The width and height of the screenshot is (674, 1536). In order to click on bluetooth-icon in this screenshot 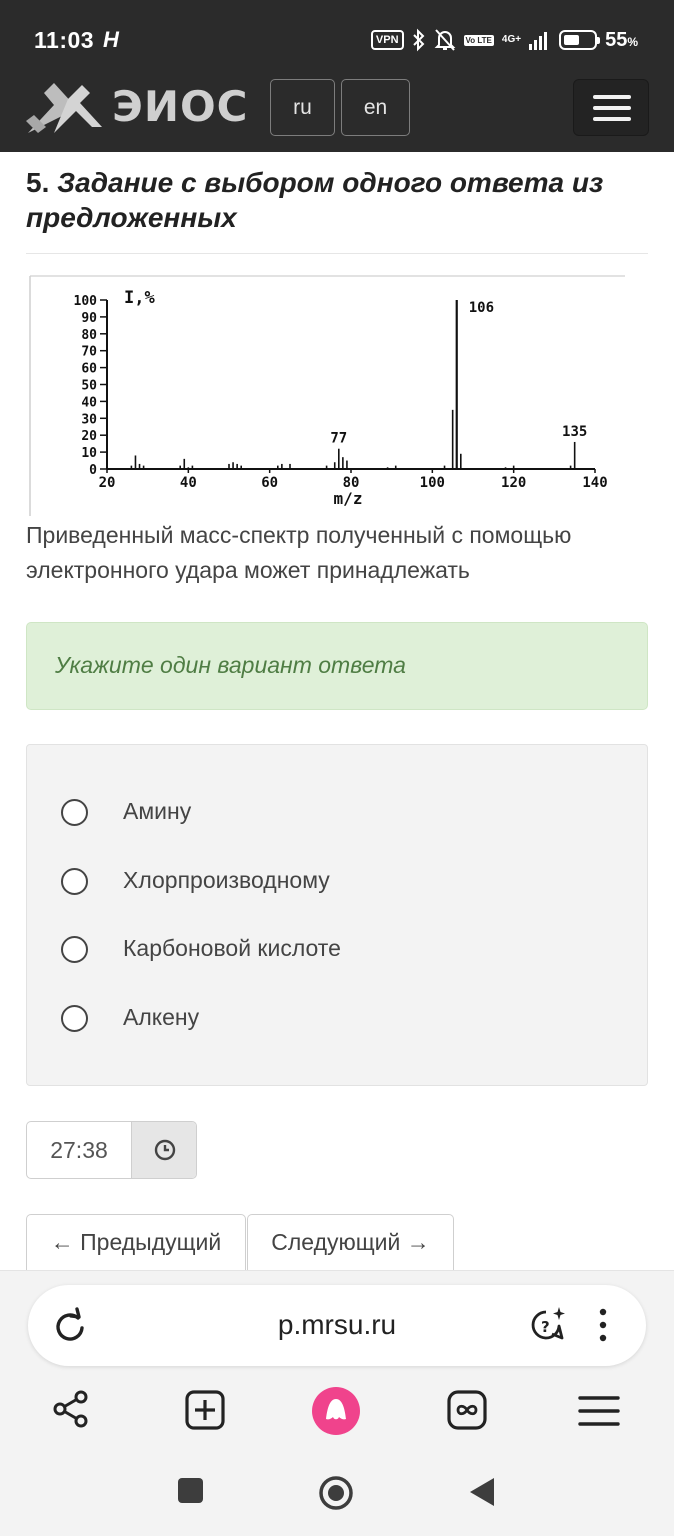, I will do `click(418, 40)`.